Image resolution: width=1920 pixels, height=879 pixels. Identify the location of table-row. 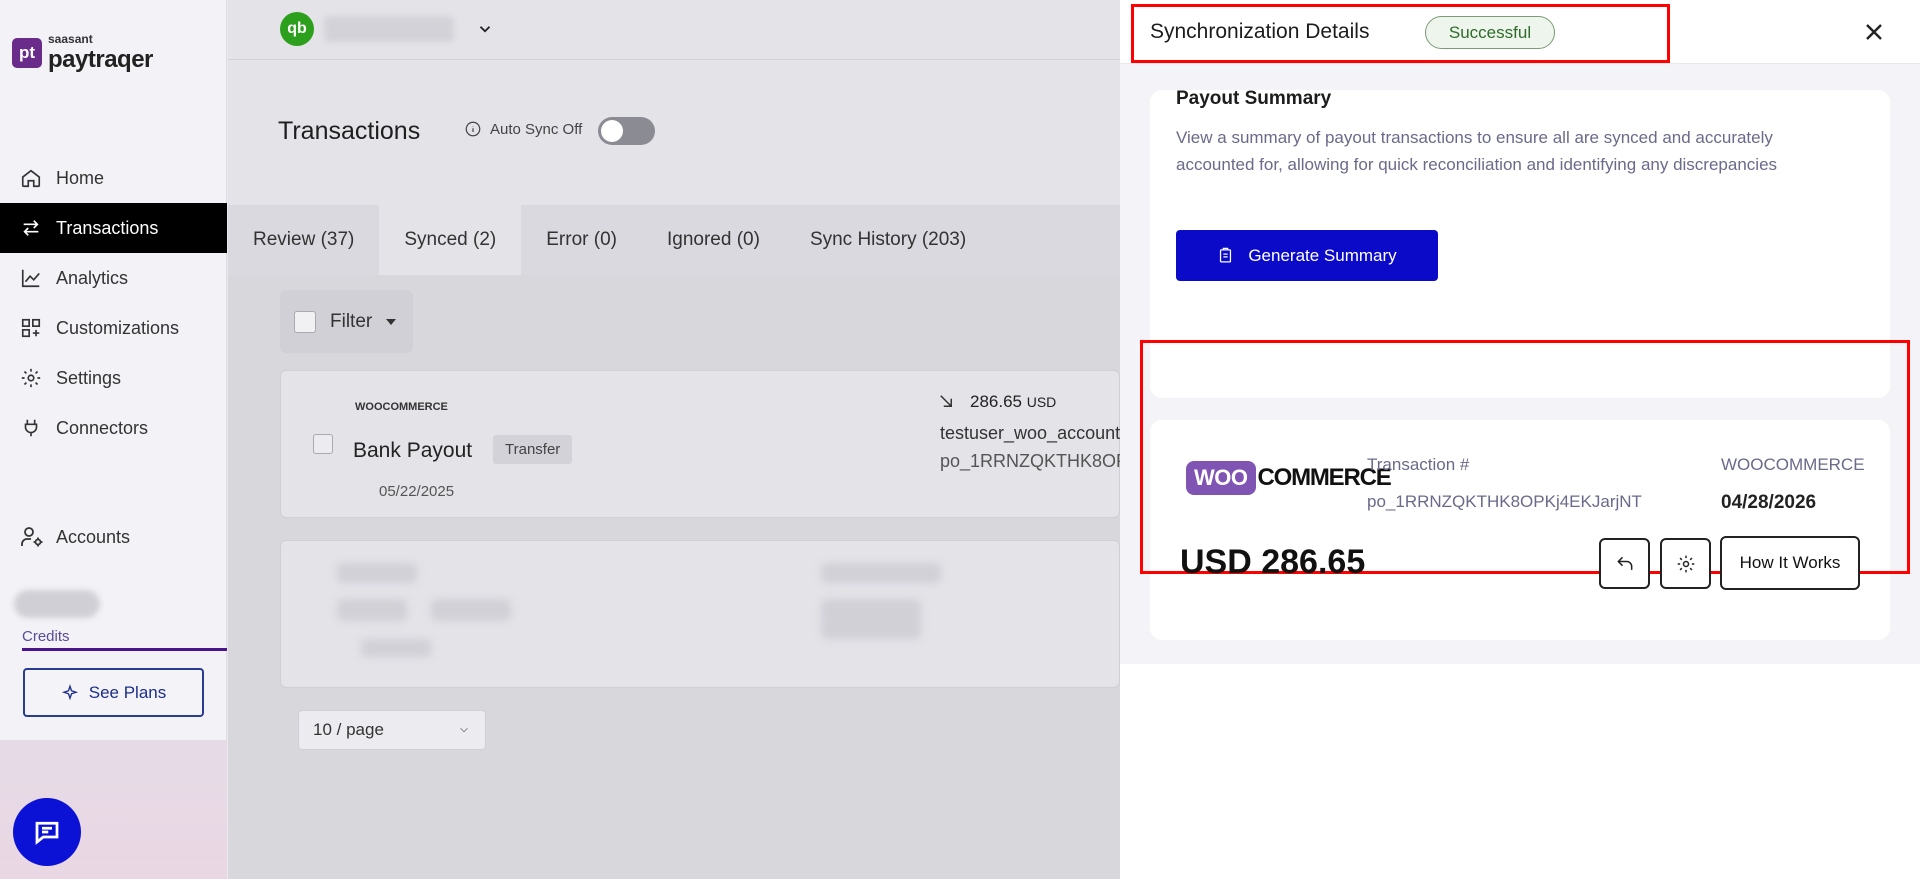
(700, 614).